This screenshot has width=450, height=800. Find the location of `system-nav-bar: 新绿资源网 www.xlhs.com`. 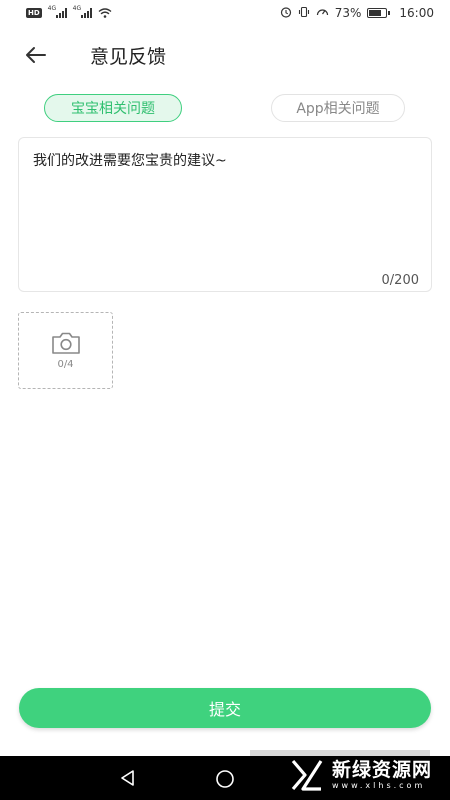

system-nav-bar: 新绿资源网 www.xlhs.com is located at coordinates (225, 778).